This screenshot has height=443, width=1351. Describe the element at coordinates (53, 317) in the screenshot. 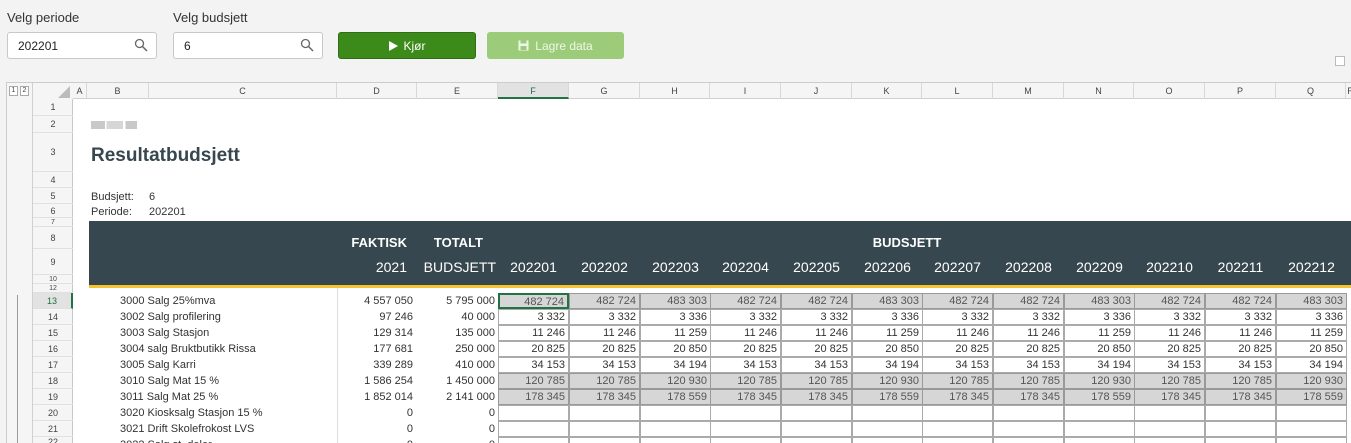

I see `row-number: 14` at that location.